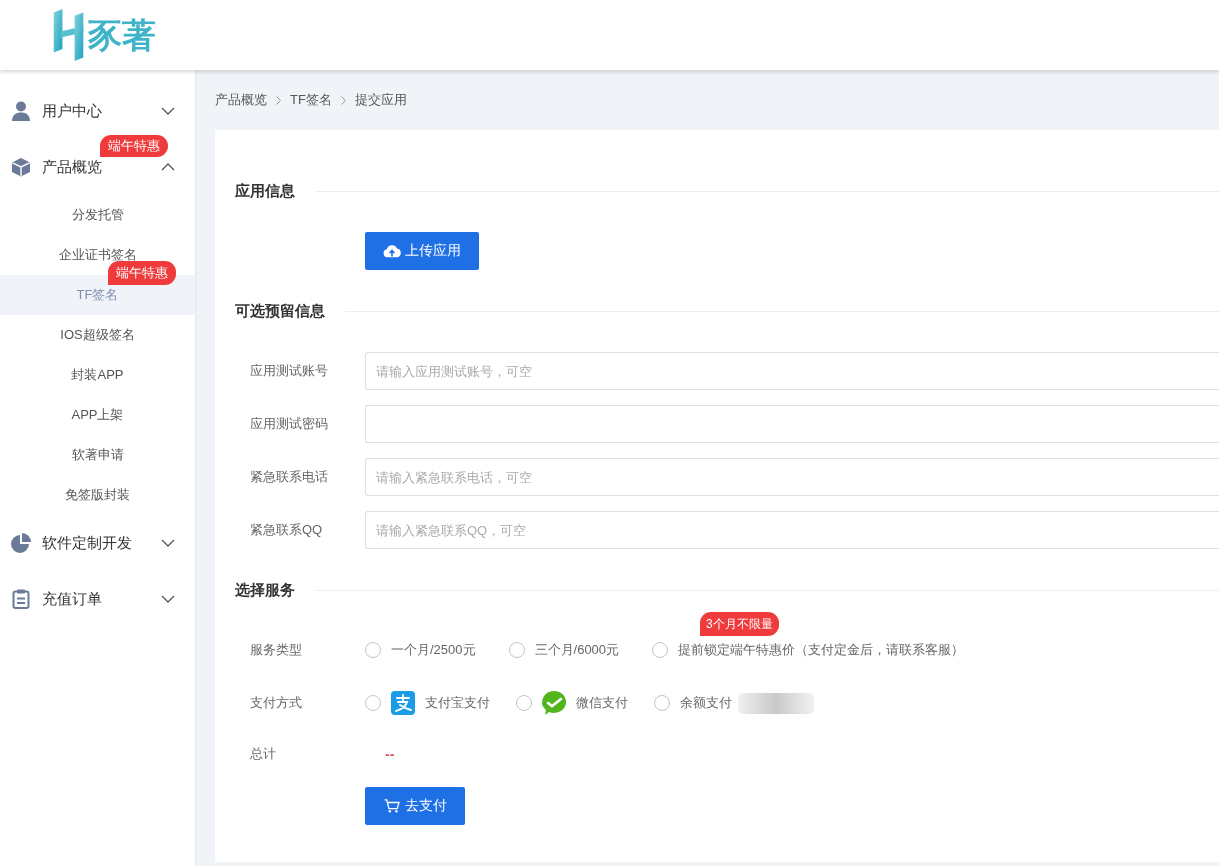  Describe the element at coordinates (792, 530) in the screenshot. I see `input-field: 请输入紧急联系QQ，可空` at that location.